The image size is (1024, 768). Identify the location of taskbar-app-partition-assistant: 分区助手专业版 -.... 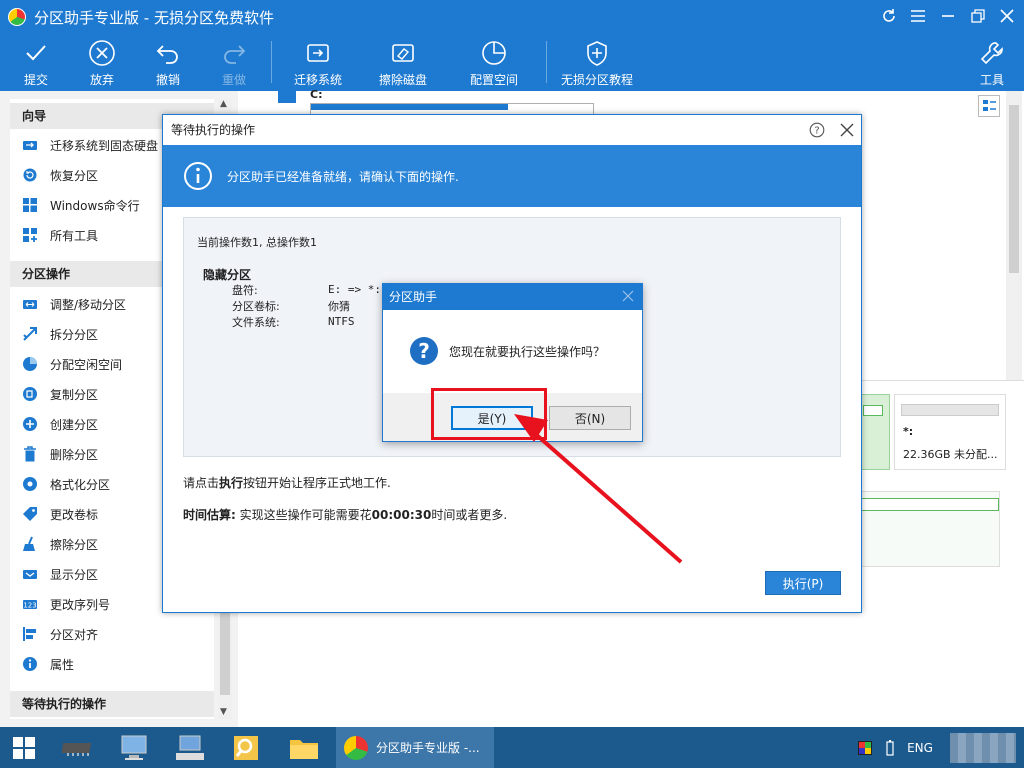
(415, 747).